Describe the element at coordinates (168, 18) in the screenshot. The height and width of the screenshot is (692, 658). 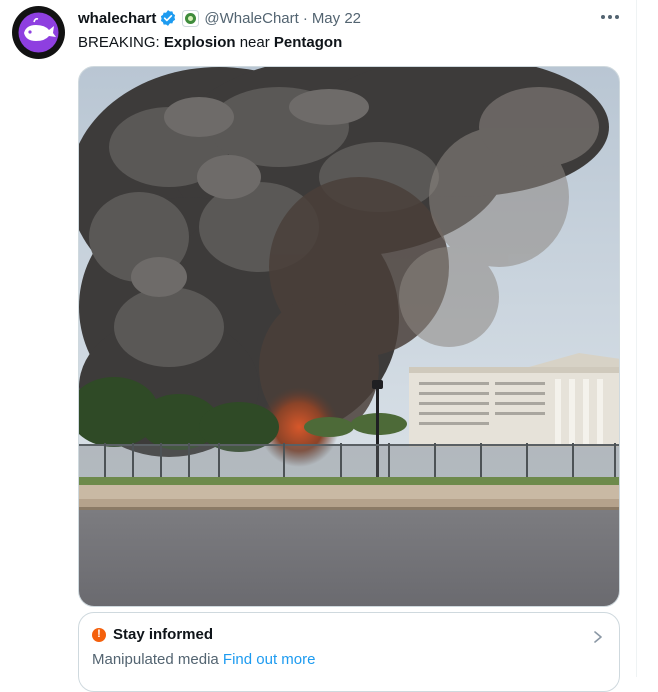
I see `verified-badge-icon` at that location.